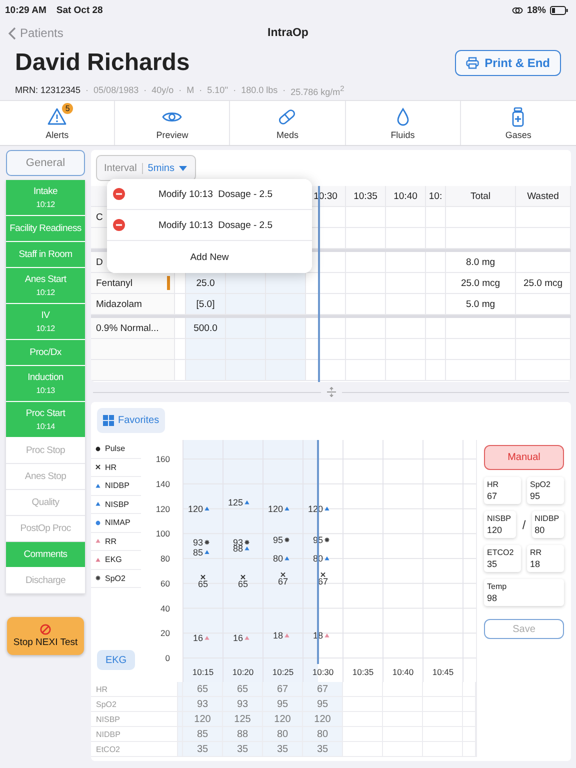 The width and height of the screenshot is (576, 768). I want to click on table-cell: 8.0 mg, so click(481, 262).